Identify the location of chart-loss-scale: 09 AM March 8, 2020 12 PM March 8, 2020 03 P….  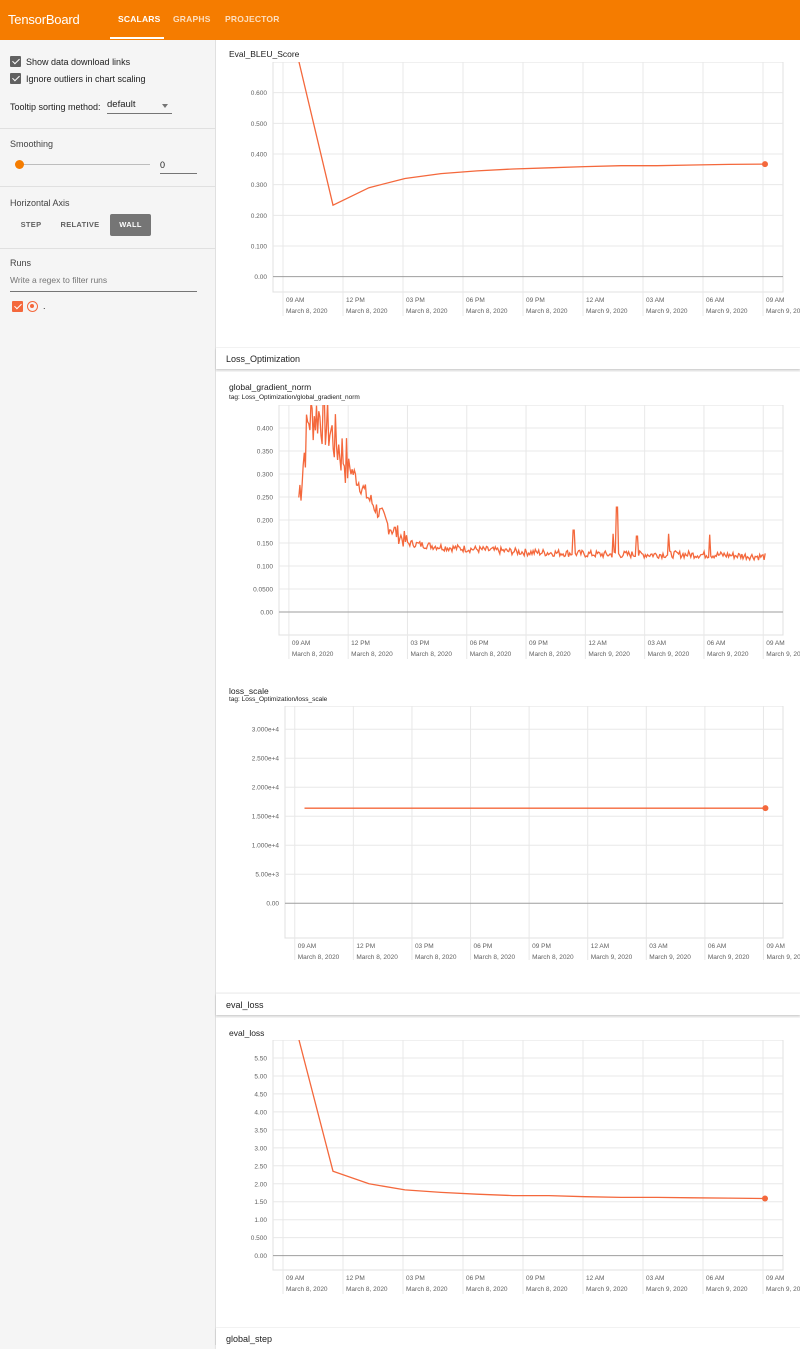
(508, 833).